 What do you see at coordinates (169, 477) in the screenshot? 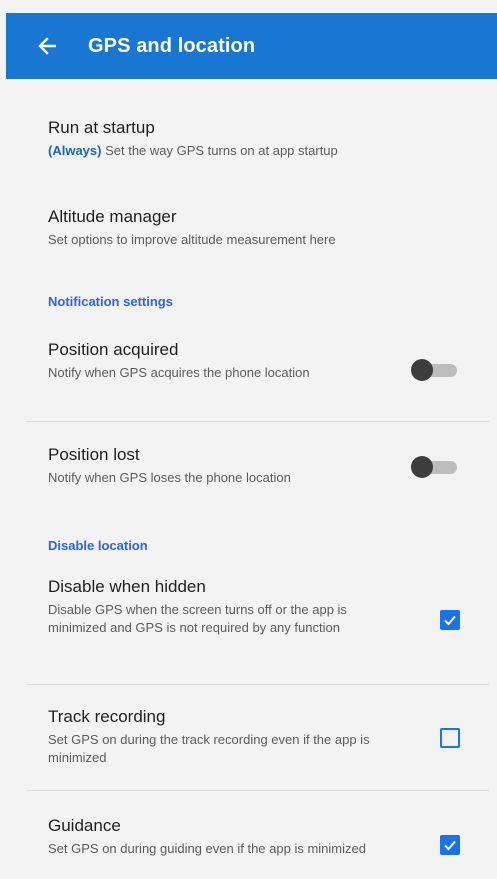
I see `pref-summary: Notify when GPS loses the phone location` at bounding box center [169, 477].